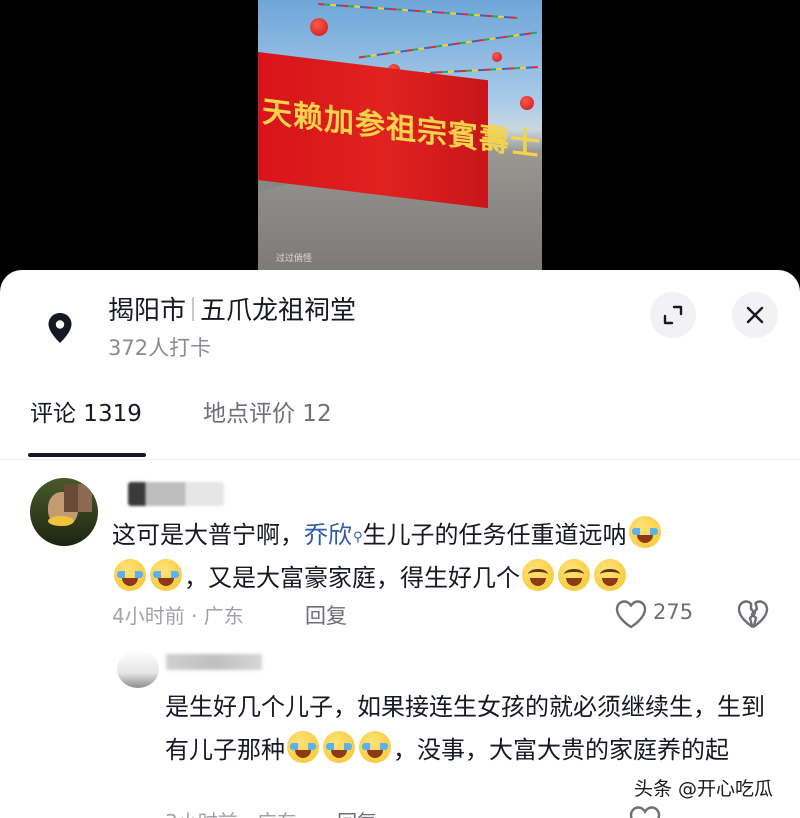 The image size is (800, 818). What do you see at coordinates (357, 814) in the screenshot?
I see `reply-reply-button: 回复` at bounding box center [357, 814].